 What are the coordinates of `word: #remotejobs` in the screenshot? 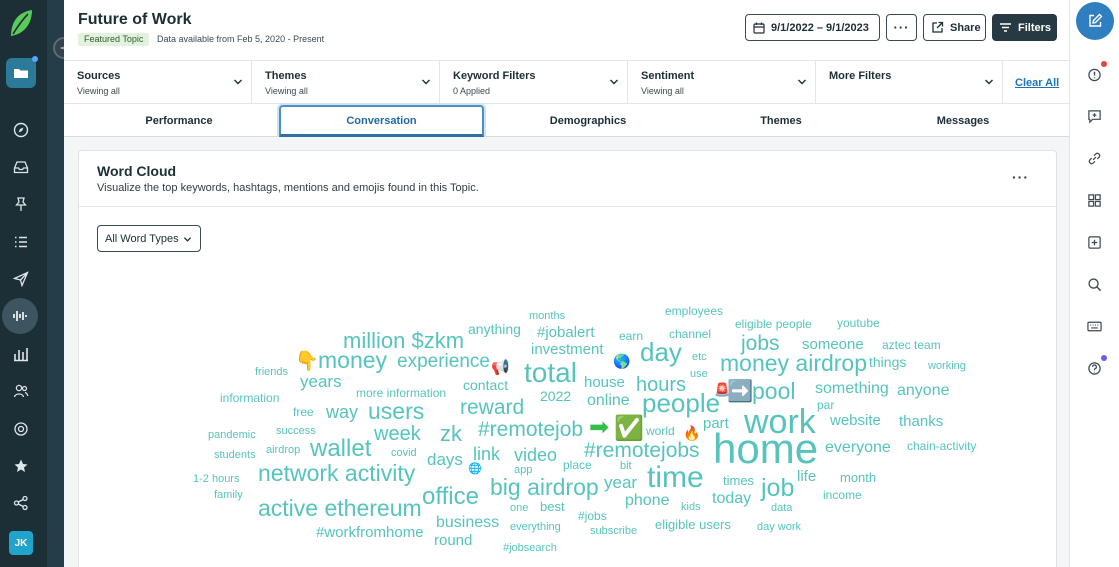 It's located at (642, 450).